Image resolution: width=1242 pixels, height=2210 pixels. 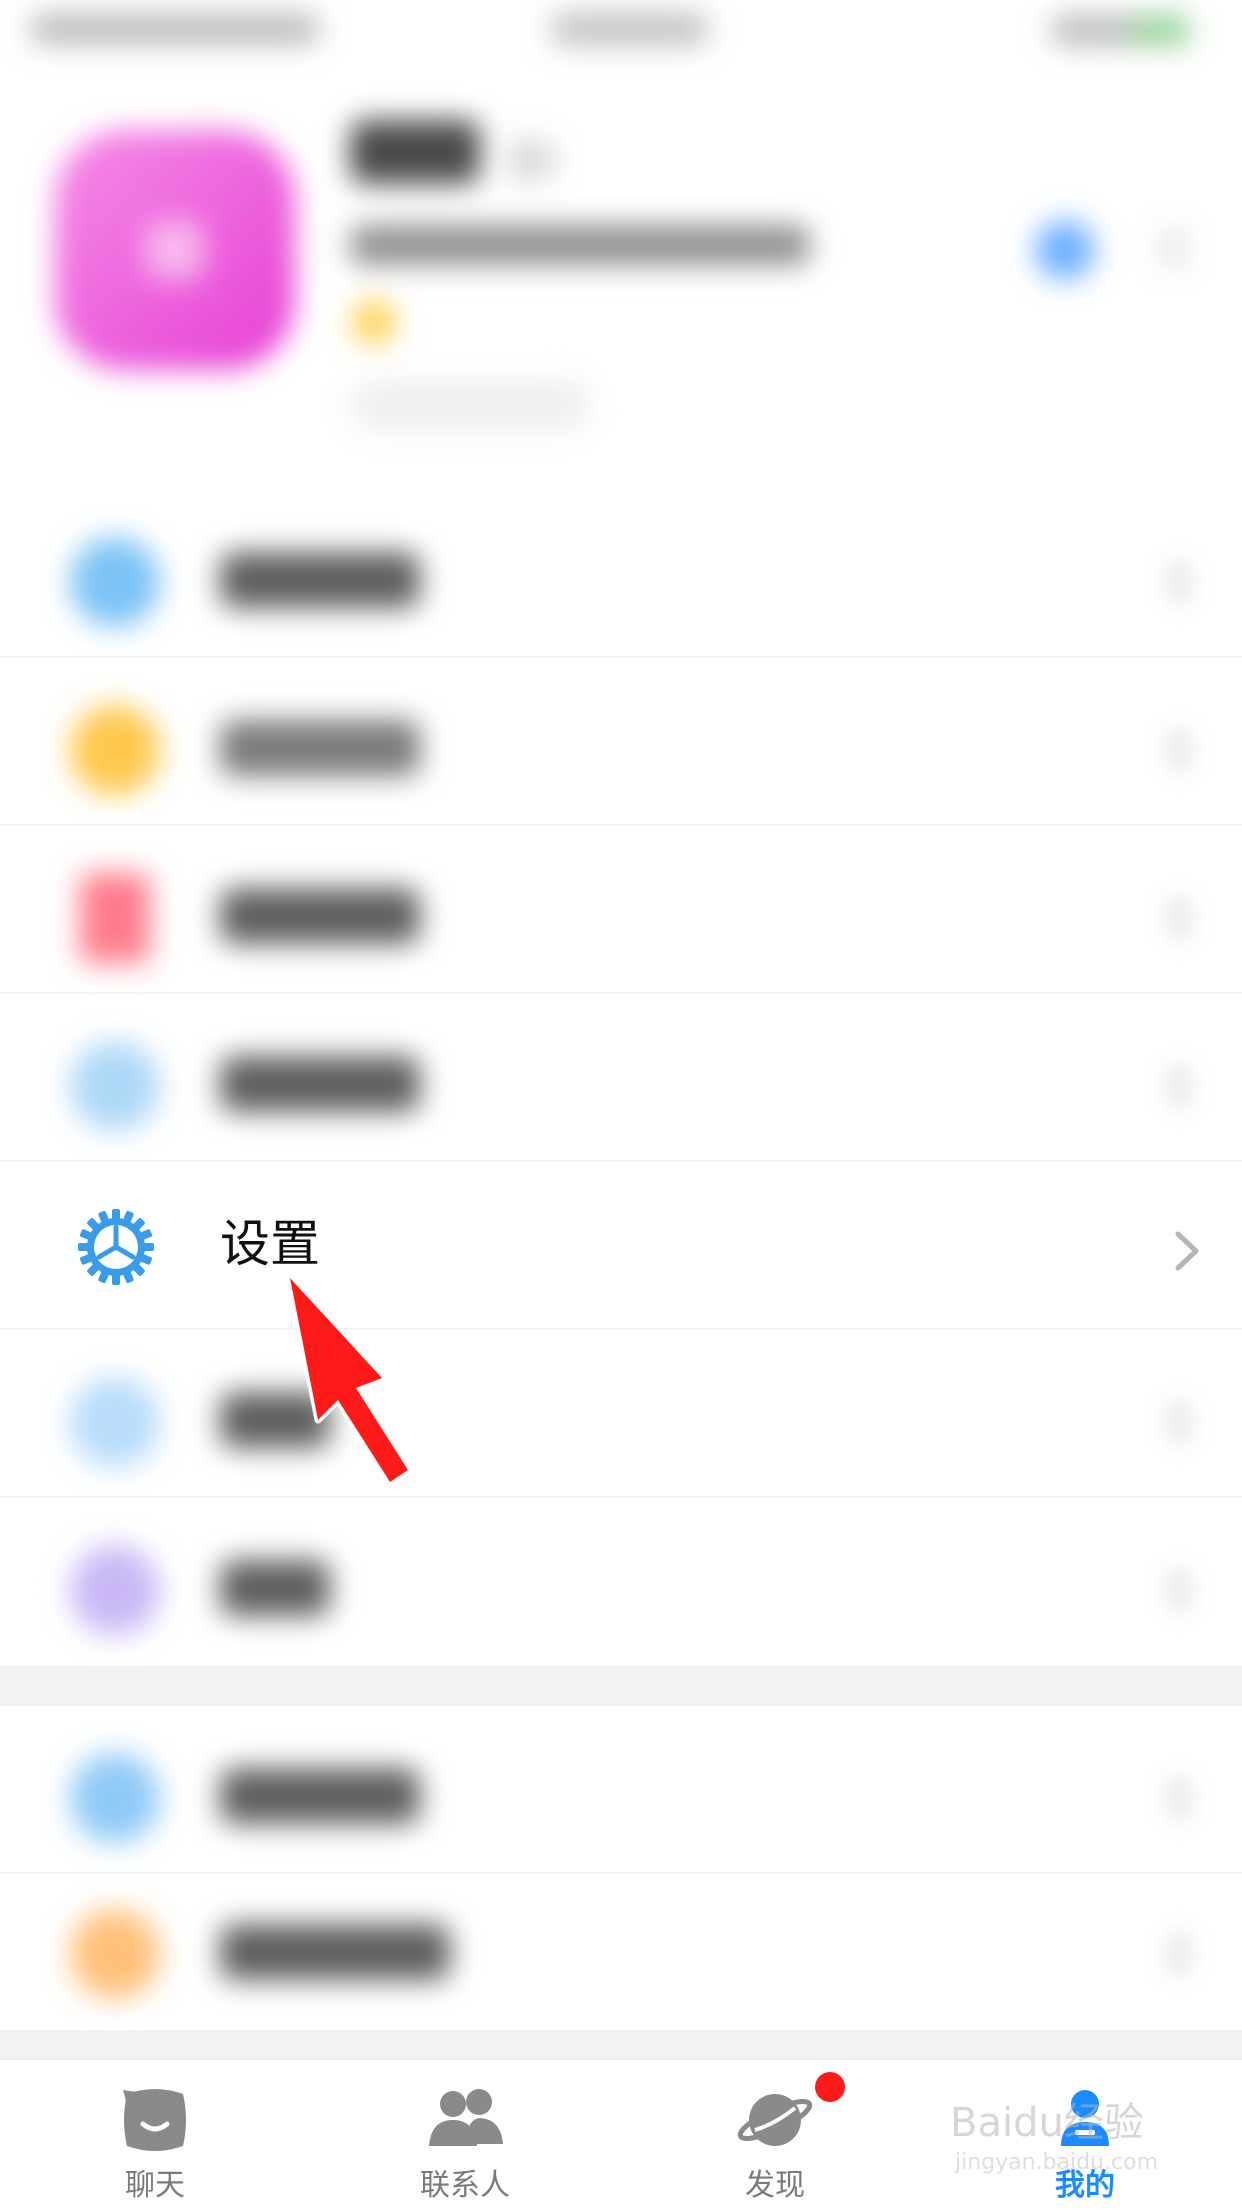 I want to click on profile-name-tag, so click(x=531, y=160).